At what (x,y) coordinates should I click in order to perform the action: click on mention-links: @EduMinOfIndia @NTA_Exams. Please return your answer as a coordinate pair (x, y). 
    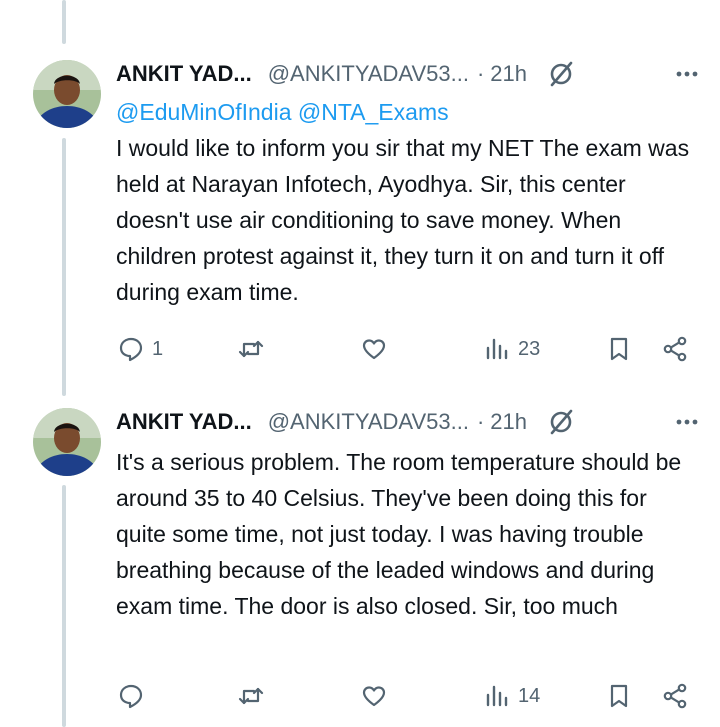
    Looking at the image, I should click on (408, 112).